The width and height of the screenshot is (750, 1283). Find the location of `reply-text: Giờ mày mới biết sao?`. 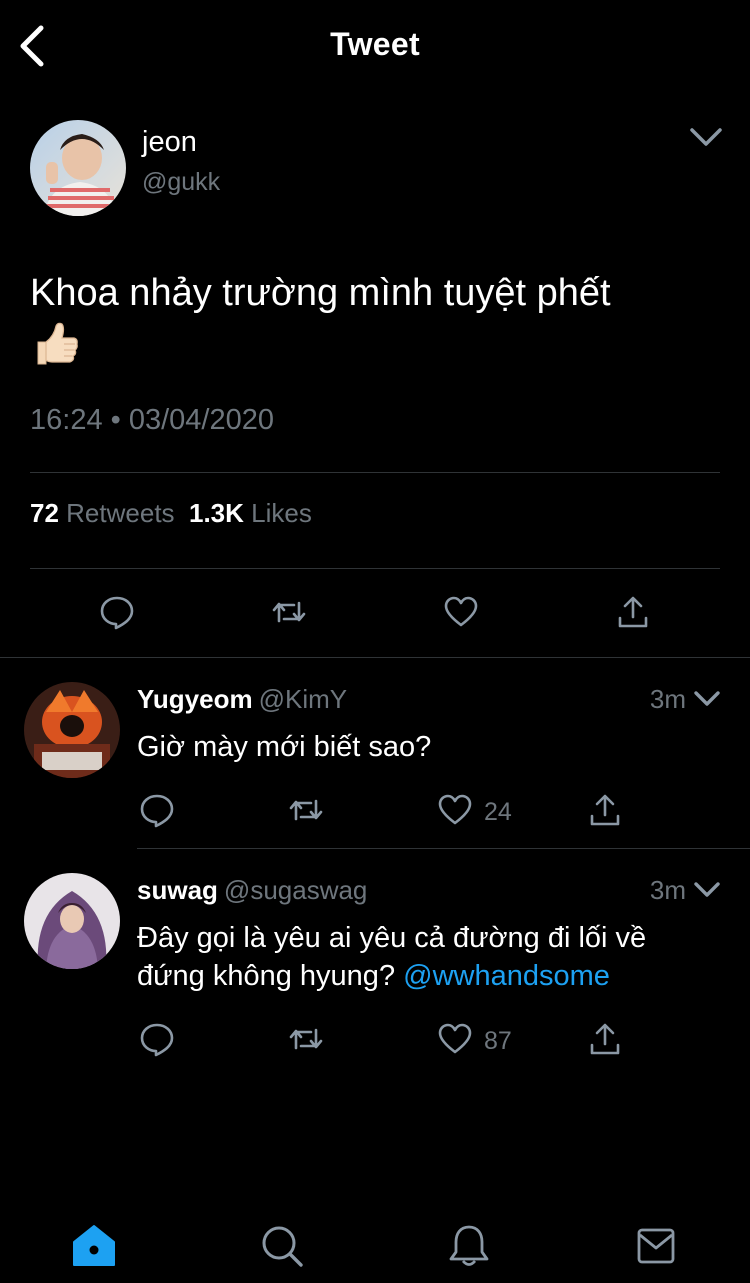

reply-text: Giờ mày mới biết sao? is located at coordinates (427, 747).